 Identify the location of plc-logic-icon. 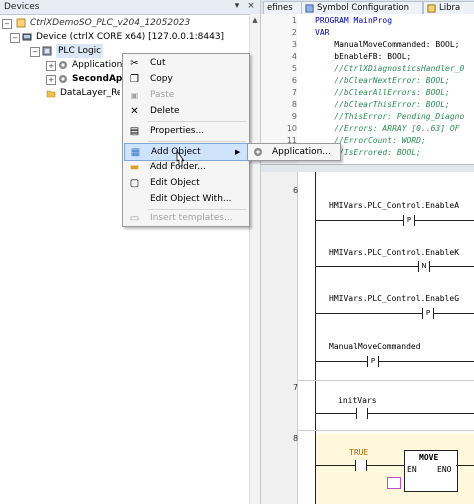
(47, 51).